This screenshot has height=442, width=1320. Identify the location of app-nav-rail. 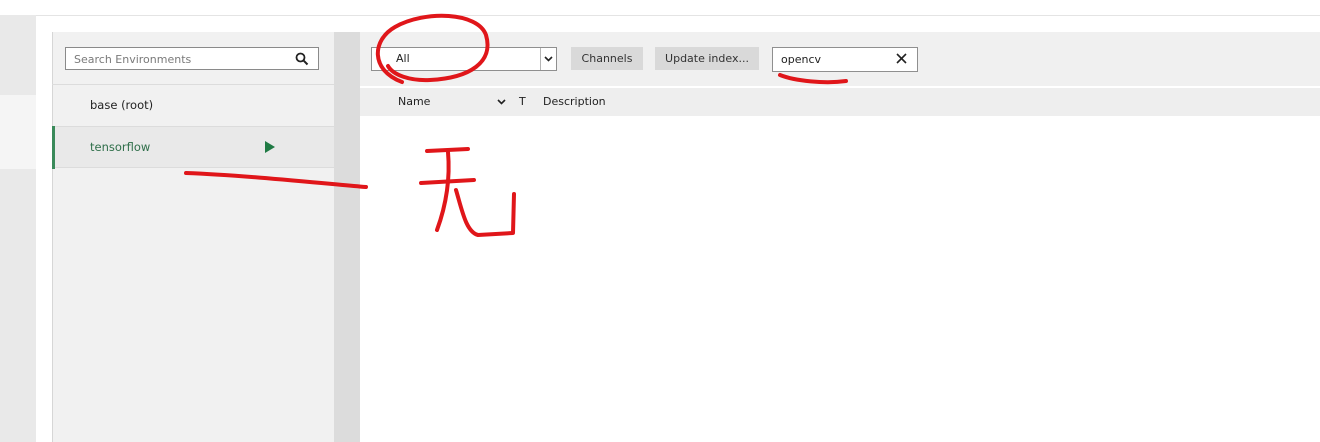
(18, 228).